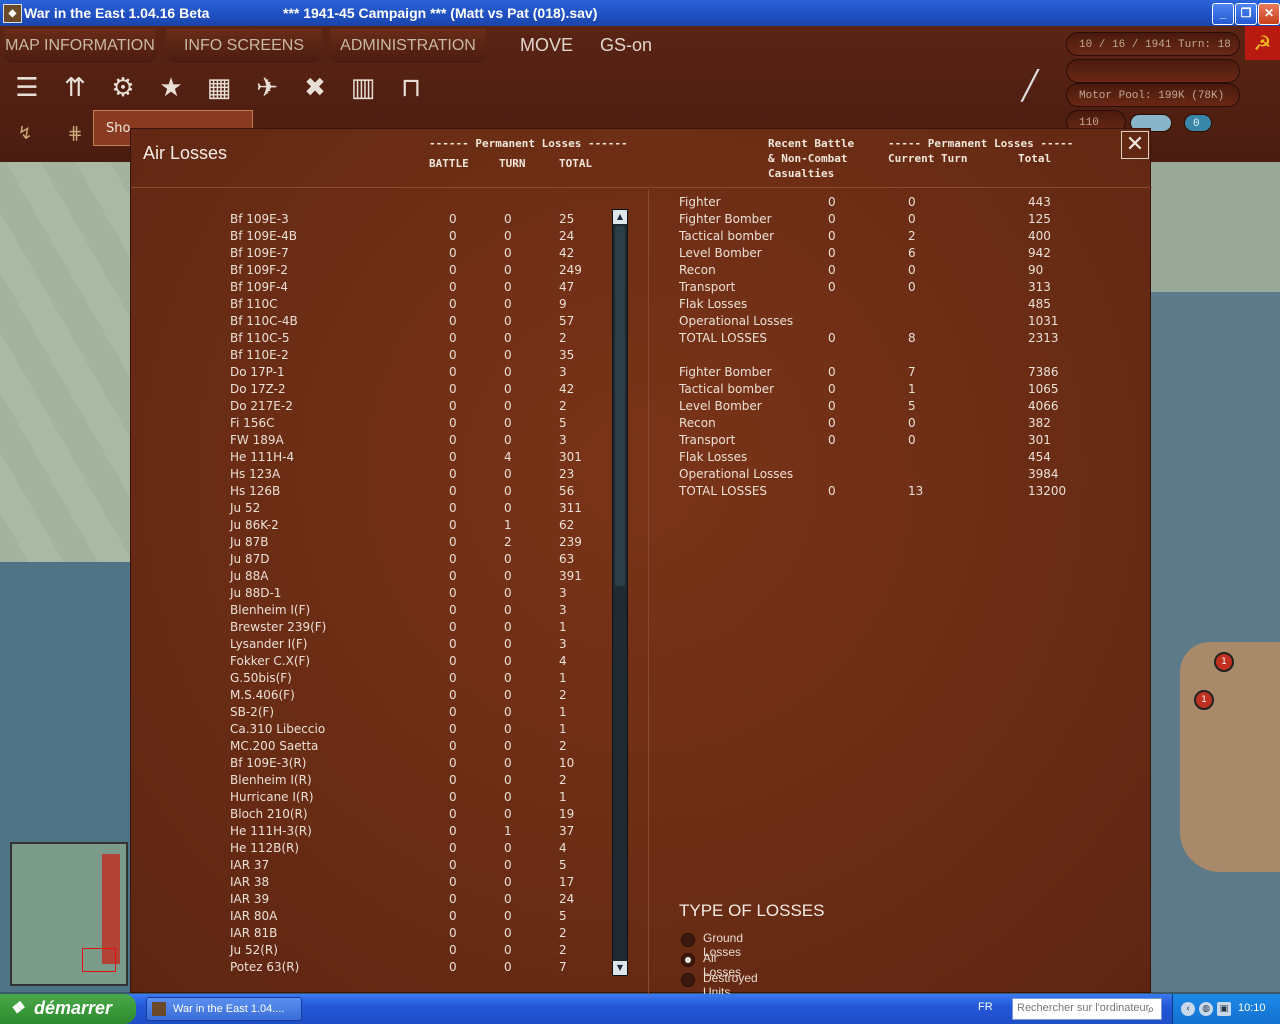 The image size is (1280, 1024). What do you see at coordinates (75, 88) in the screenshot?
I see `hq-icon: ⇈` at bounding box center [75, 88].